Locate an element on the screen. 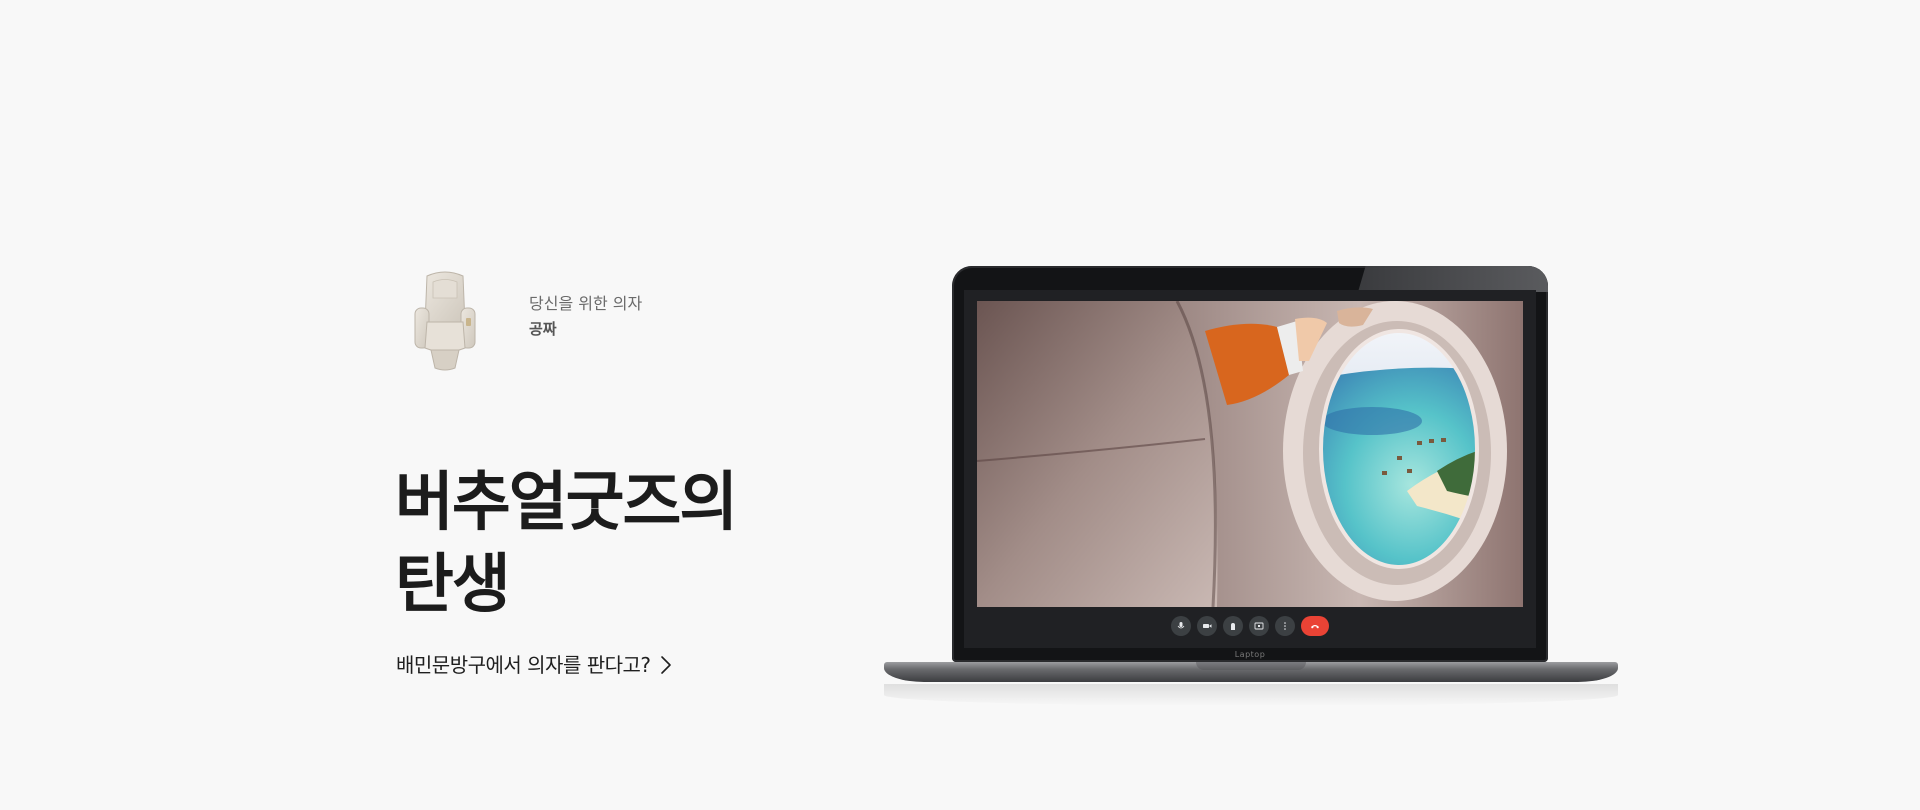 This screenshot has height=810, width=1920. call-controls is located at coordinates (1250, 626).